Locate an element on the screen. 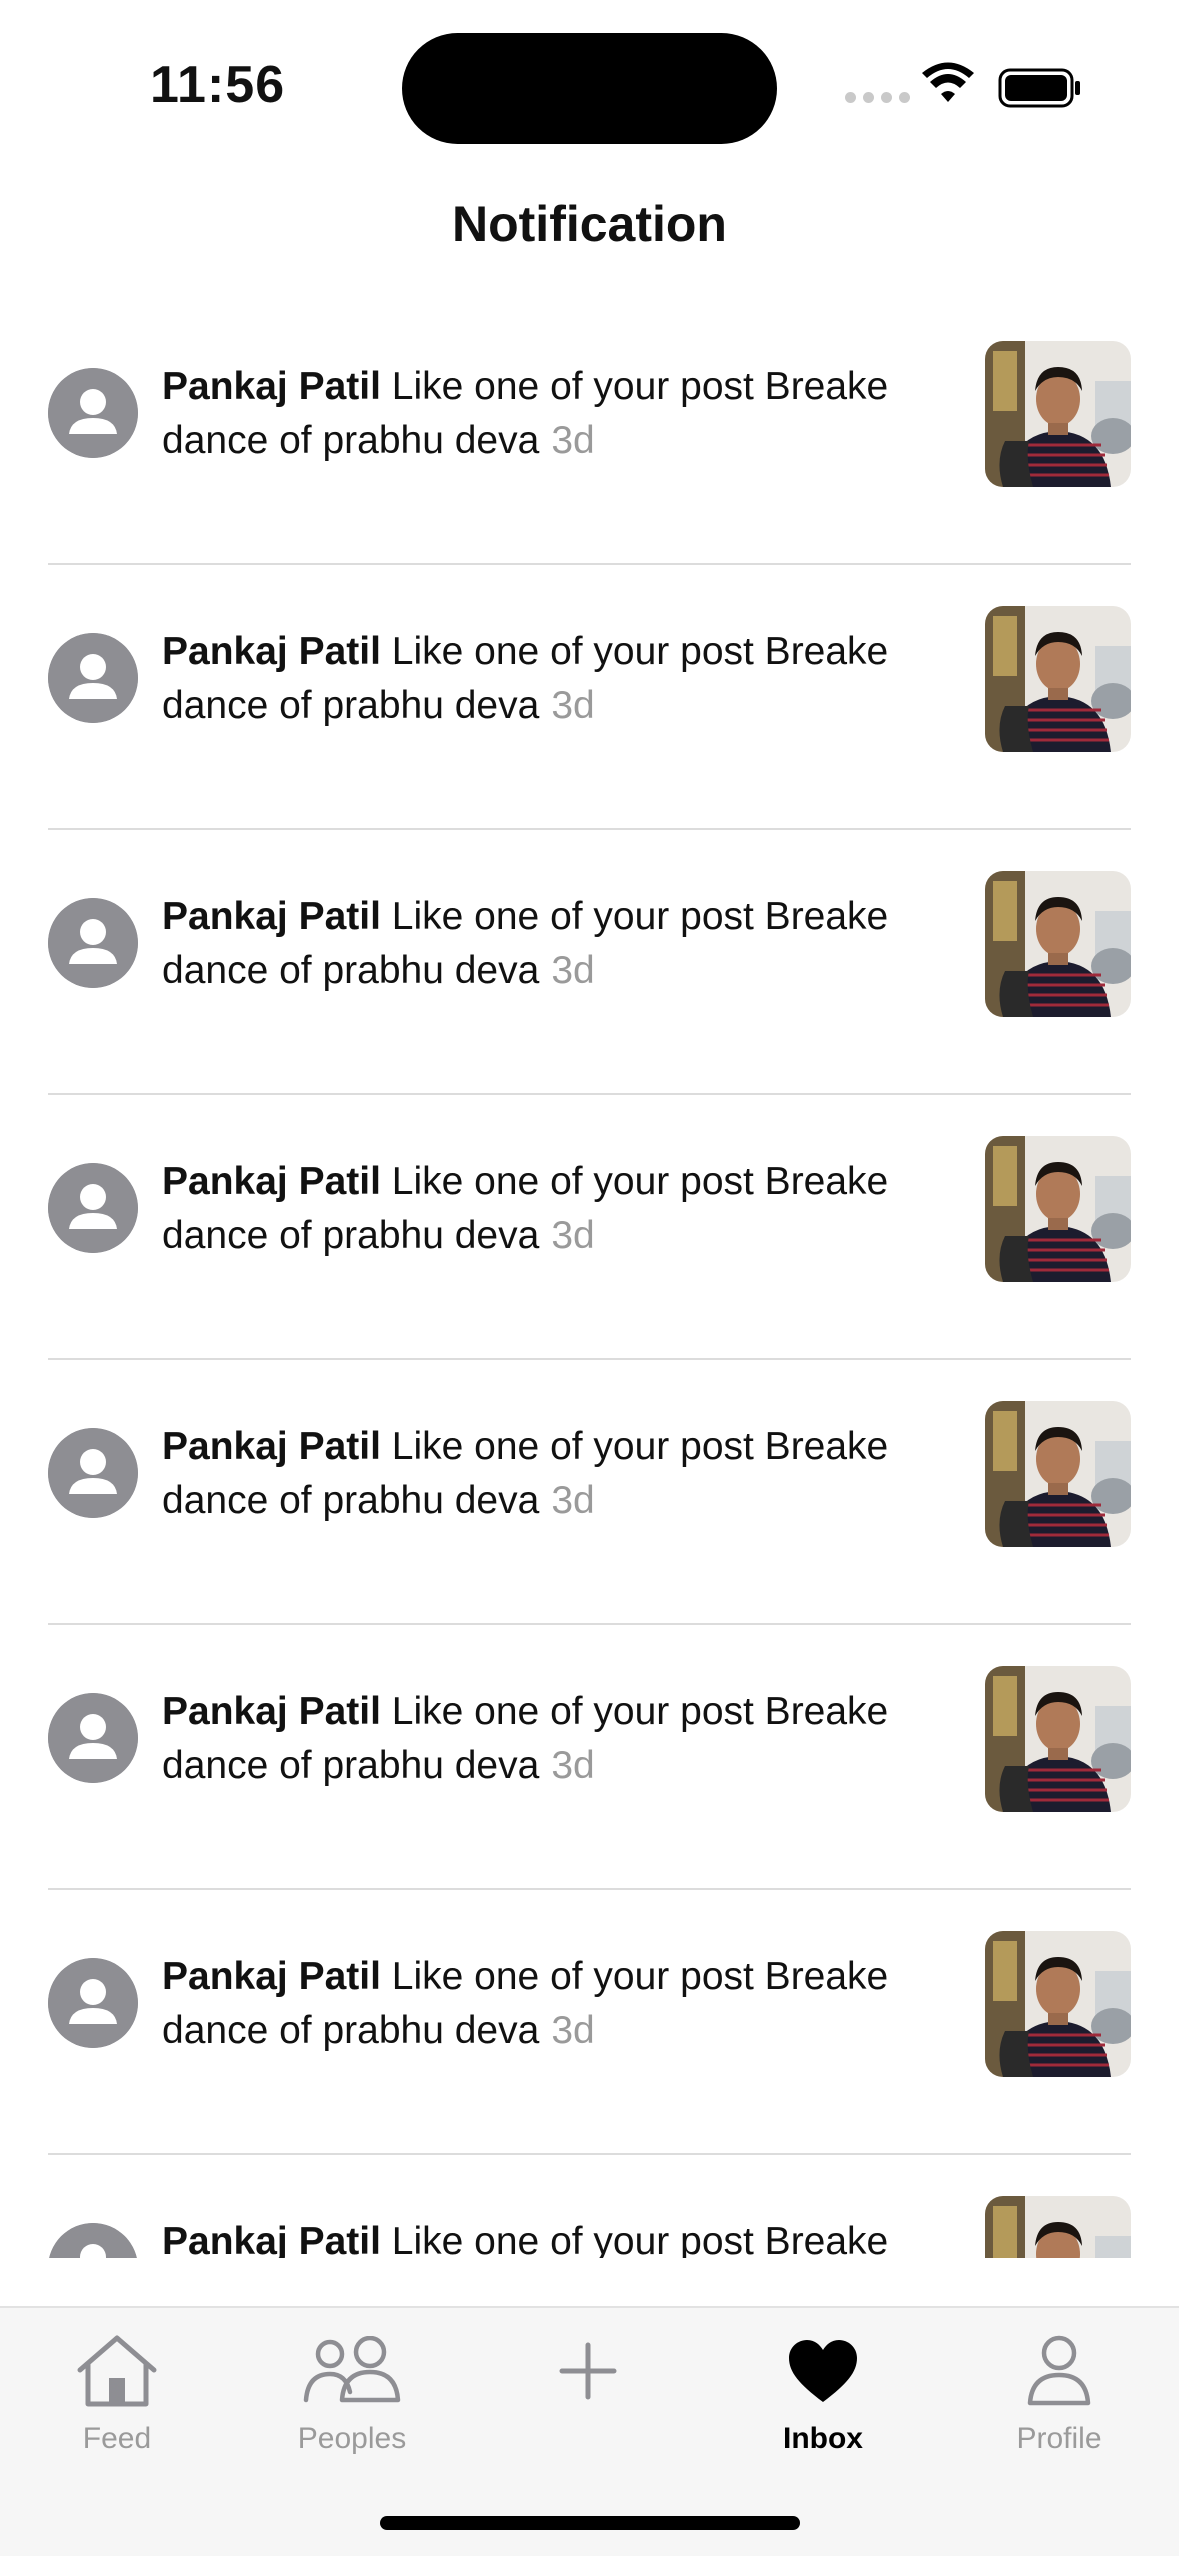 This screenshot has width=1179, height=2556. tab-add is located at coordinates (588, 2401).